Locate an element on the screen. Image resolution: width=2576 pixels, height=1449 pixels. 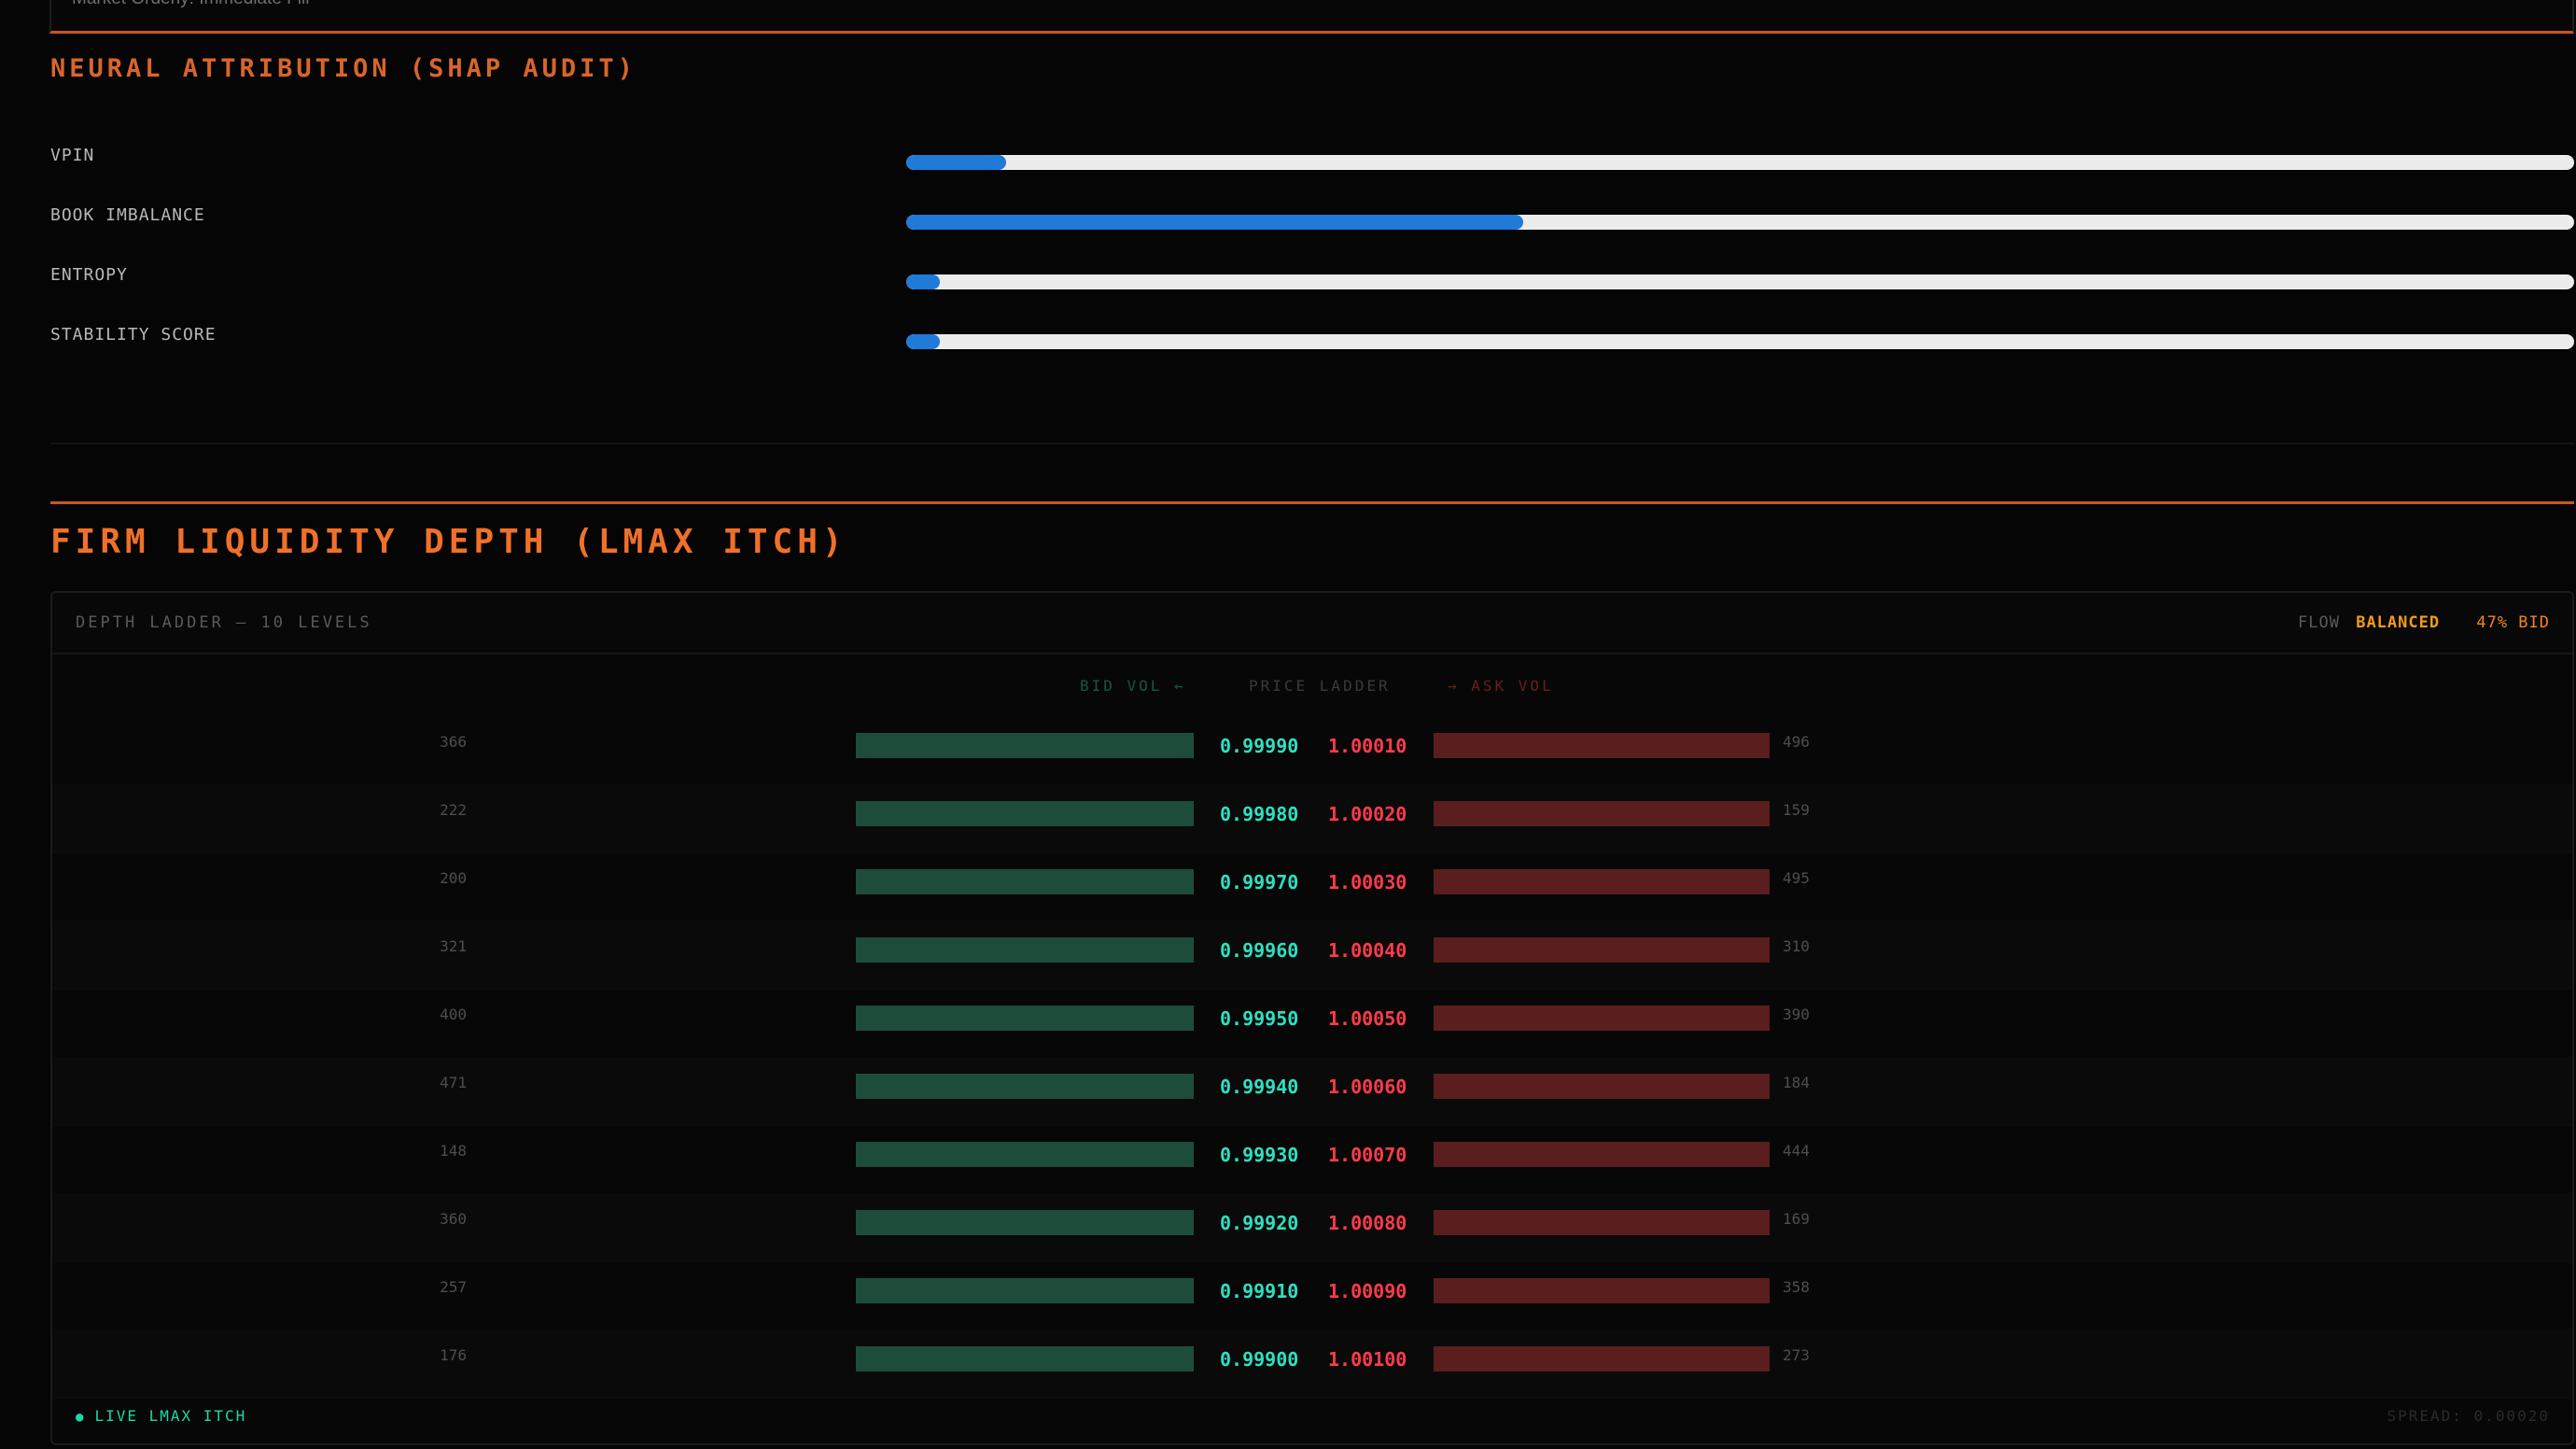
section-divider is located at coordinates (1312, 443).